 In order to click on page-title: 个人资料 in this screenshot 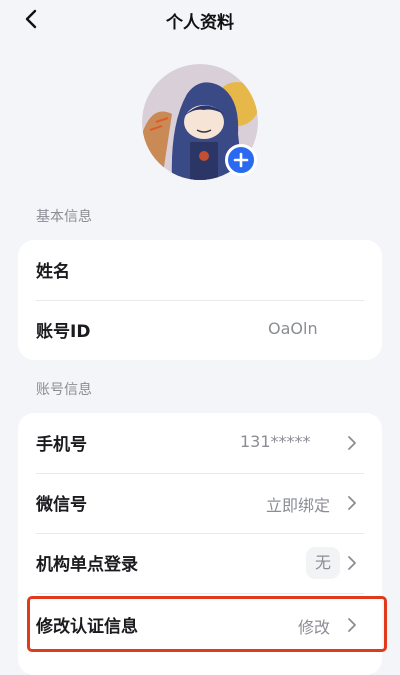, I will do `click(200, 23)`.